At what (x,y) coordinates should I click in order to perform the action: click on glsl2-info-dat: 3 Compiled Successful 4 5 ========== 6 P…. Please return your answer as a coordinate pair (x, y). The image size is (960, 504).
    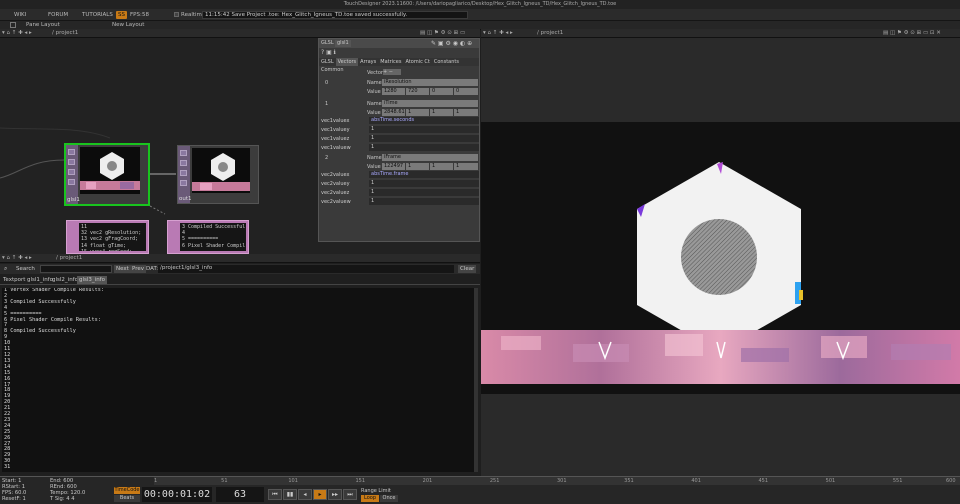
    Looking at the image, I should click on (208, 237).